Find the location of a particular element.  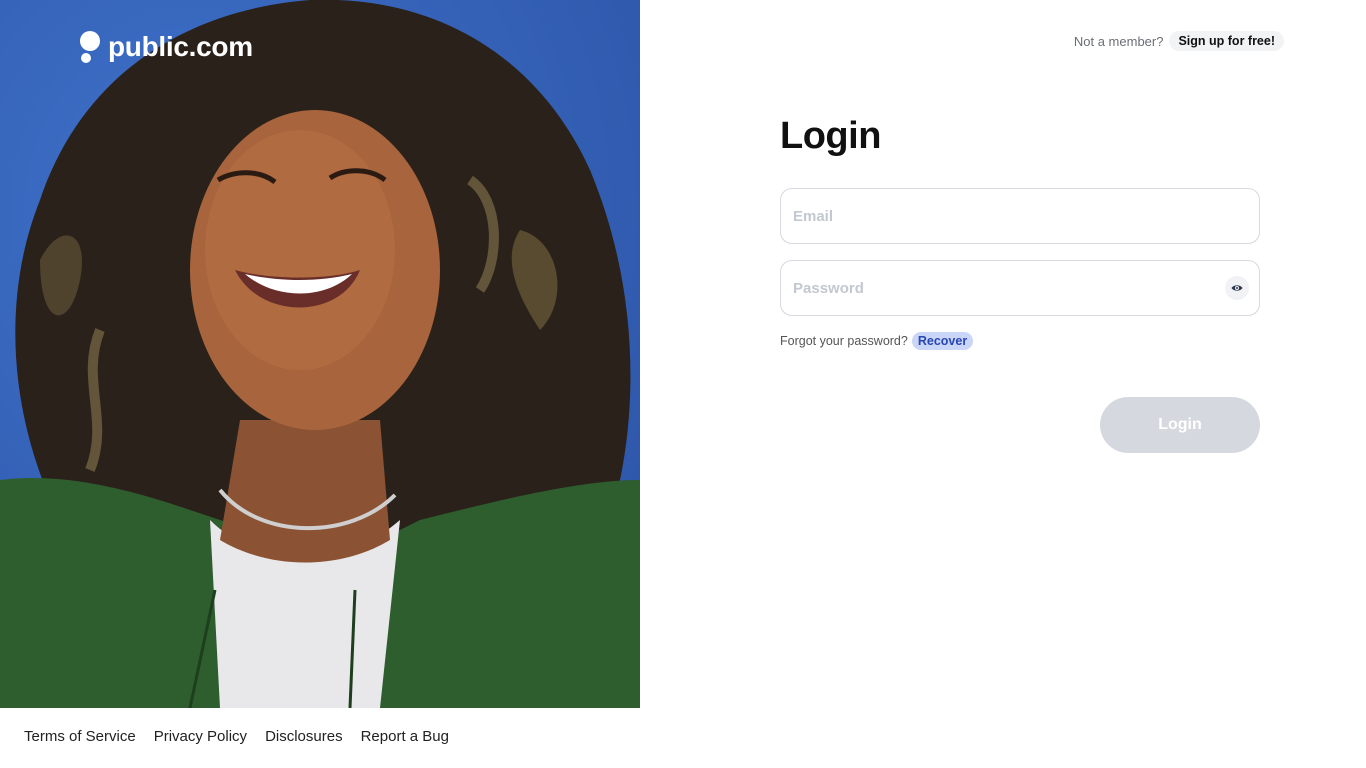

not-member-text: Not a member? is located at coordinates (1118, 41).